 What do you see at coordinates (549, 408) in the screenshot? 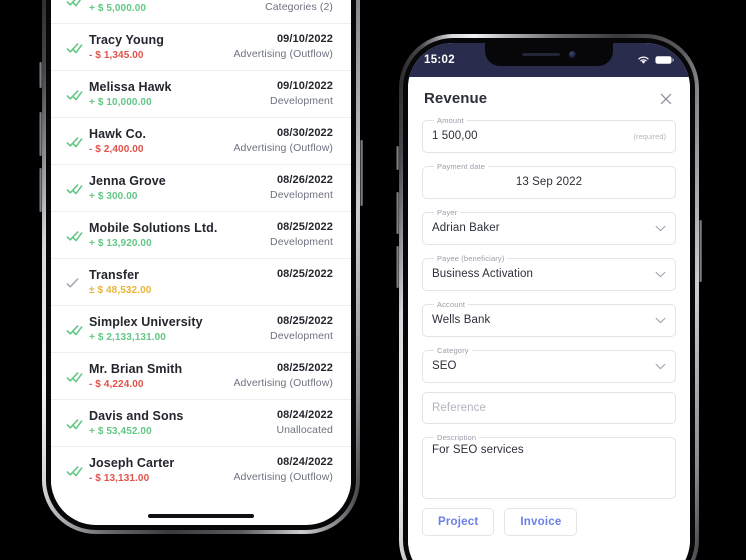
I see `reference-field: Reference` at bounding box center [549, 408].